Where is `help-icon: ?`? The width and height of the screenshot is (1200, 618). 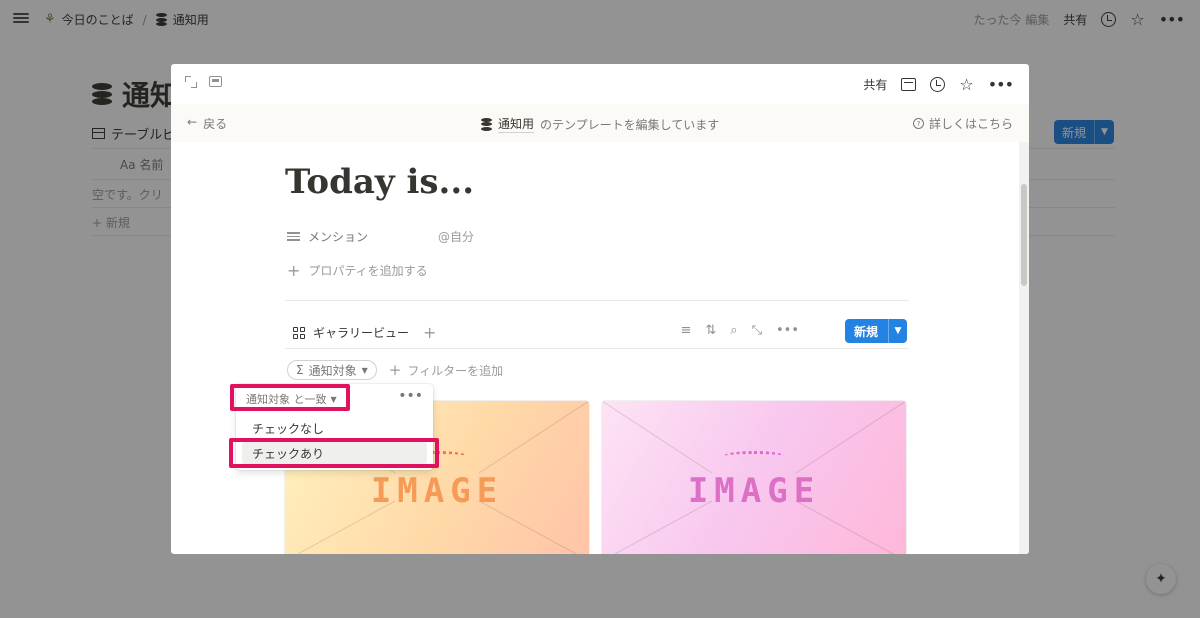
help-icon: ? is located at coordinates (918, 123).